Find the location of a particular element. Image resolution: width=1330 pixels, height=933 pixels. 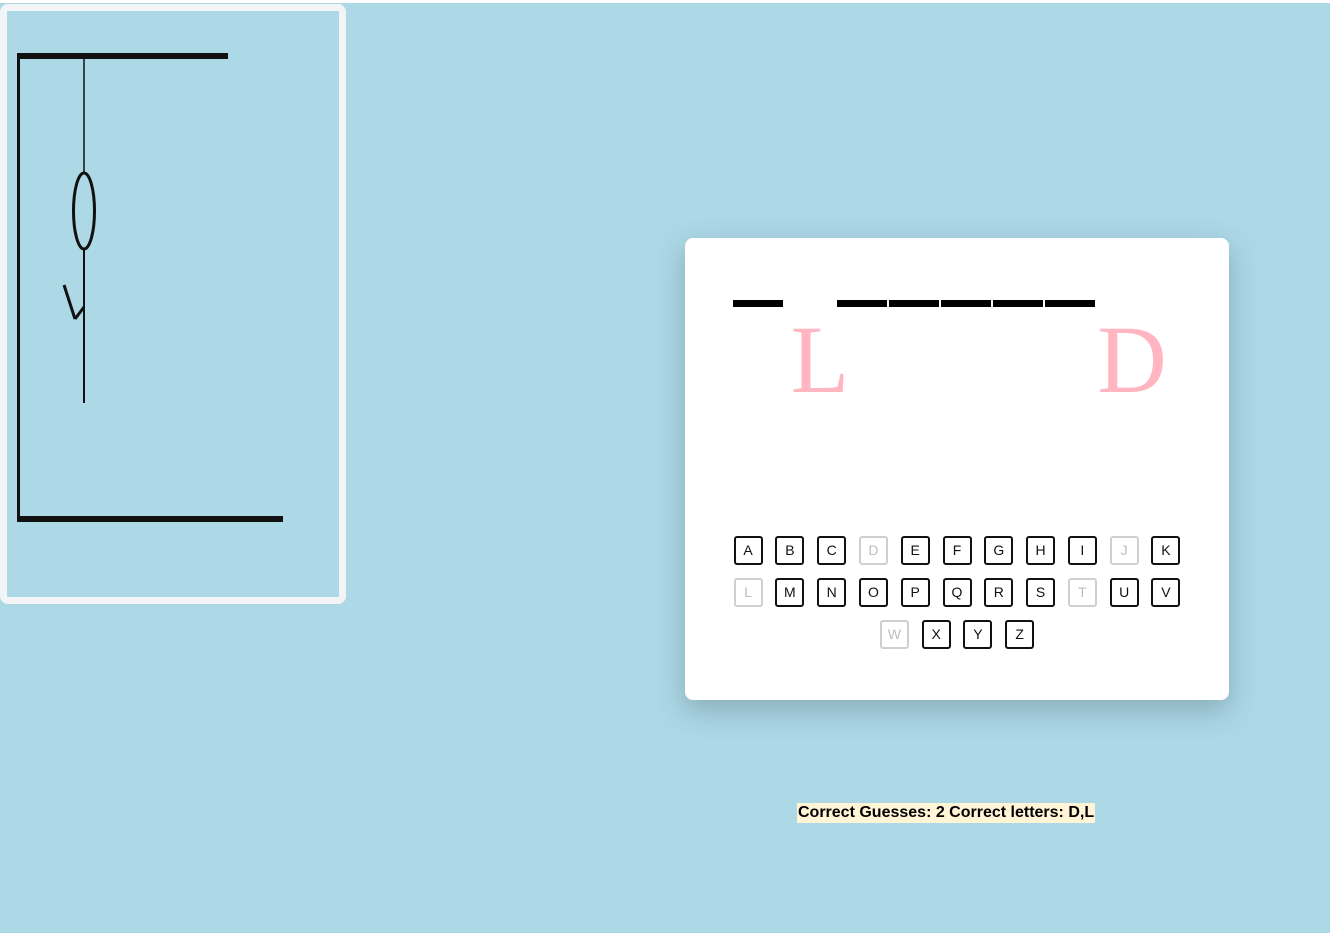

hangman-drawing is located at coordinates (150, 287).